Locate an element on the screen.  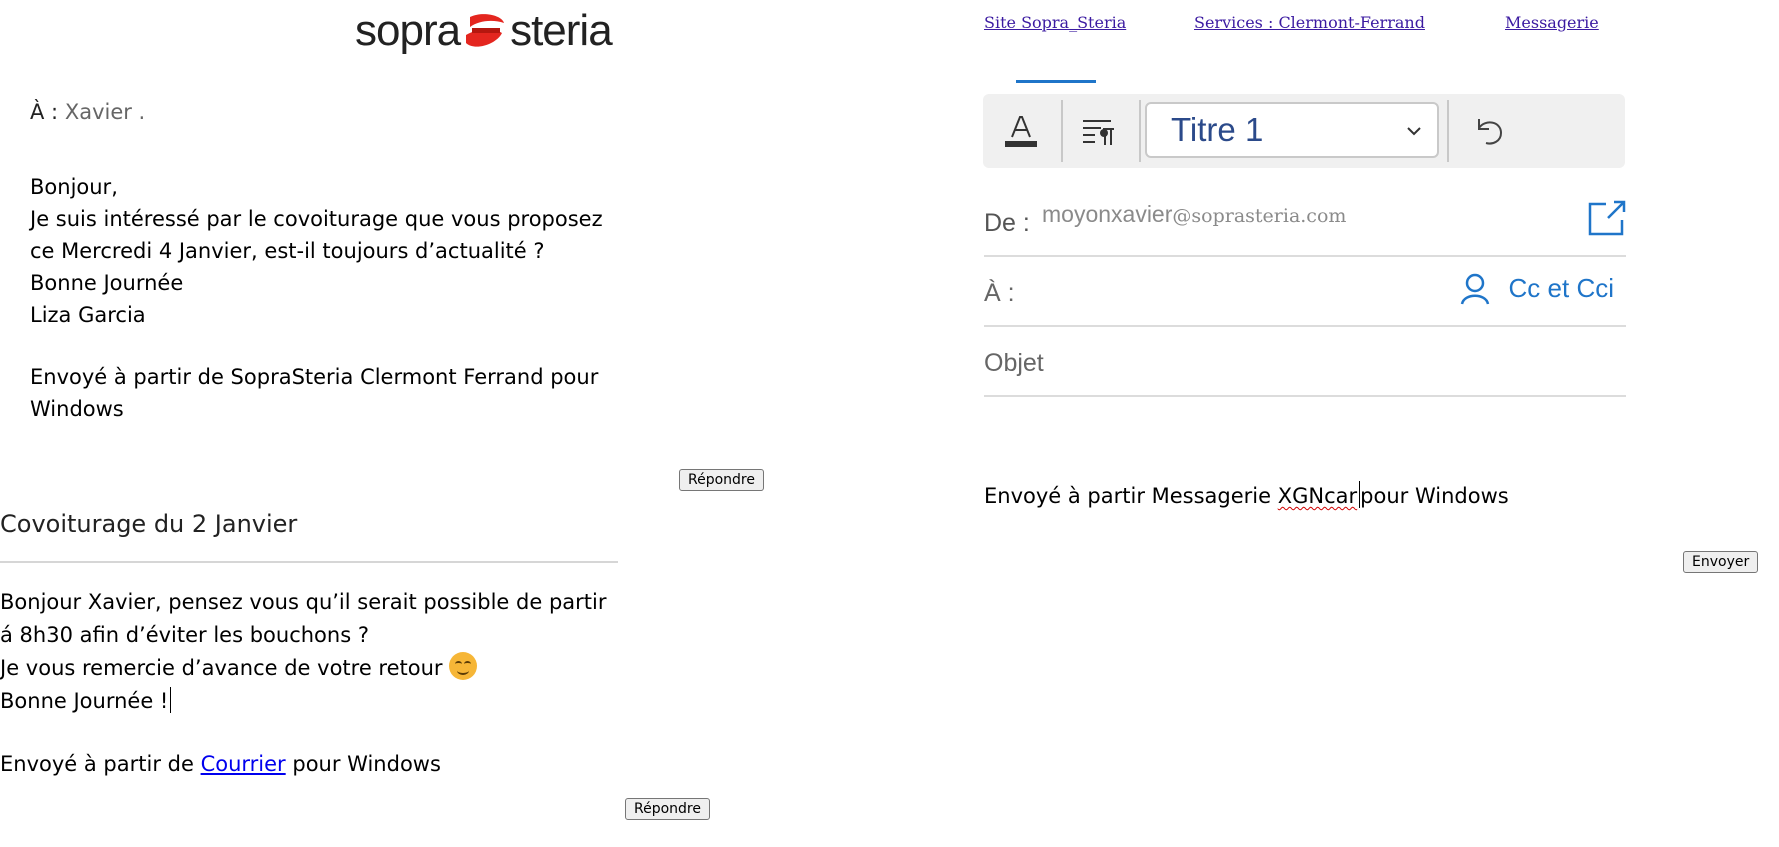
format-toolbar: Titre 1 is located at coordinates (1304, 131).